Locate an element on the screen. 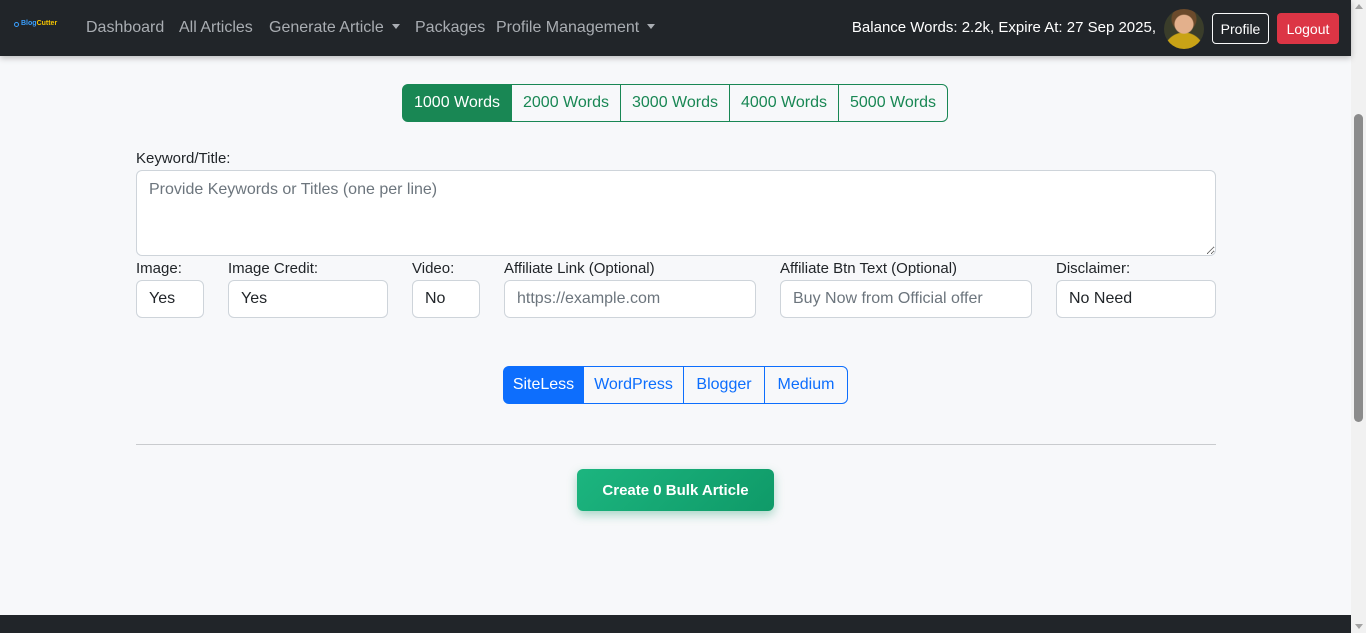  footer is located at coordinates (675, 624).